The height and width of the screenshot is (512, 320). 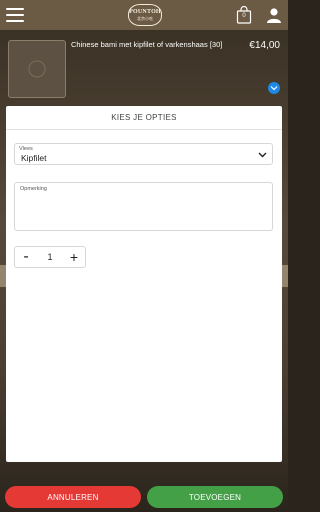 What do you see at coordinates (143, 154) in the screenshot?
I see `vlees-select: Vlees Kipfilet` at bounding box center [143, 154].